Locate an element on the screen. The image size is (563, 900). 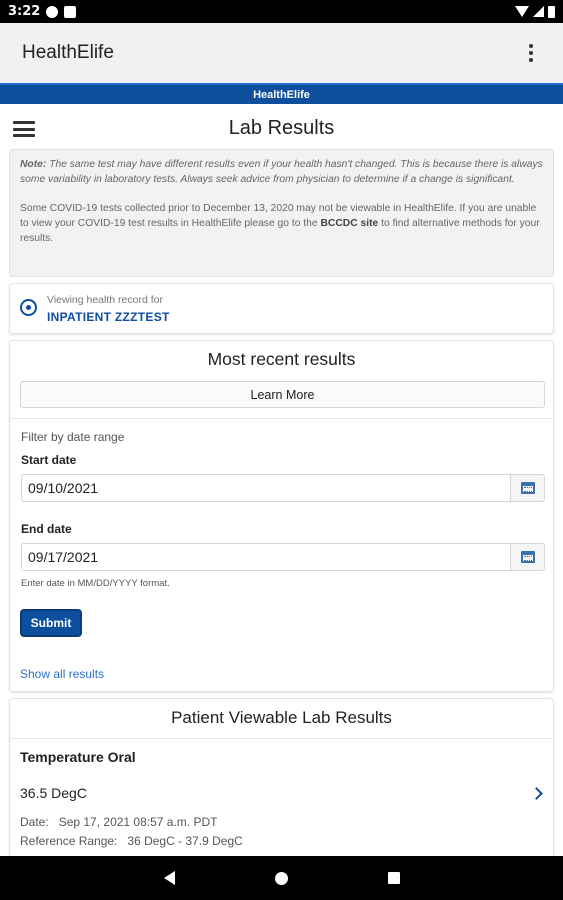
result-date-row: Date: Sep 17, 2021 08:57 a.m. PDT is located at coordinates (118, 822).